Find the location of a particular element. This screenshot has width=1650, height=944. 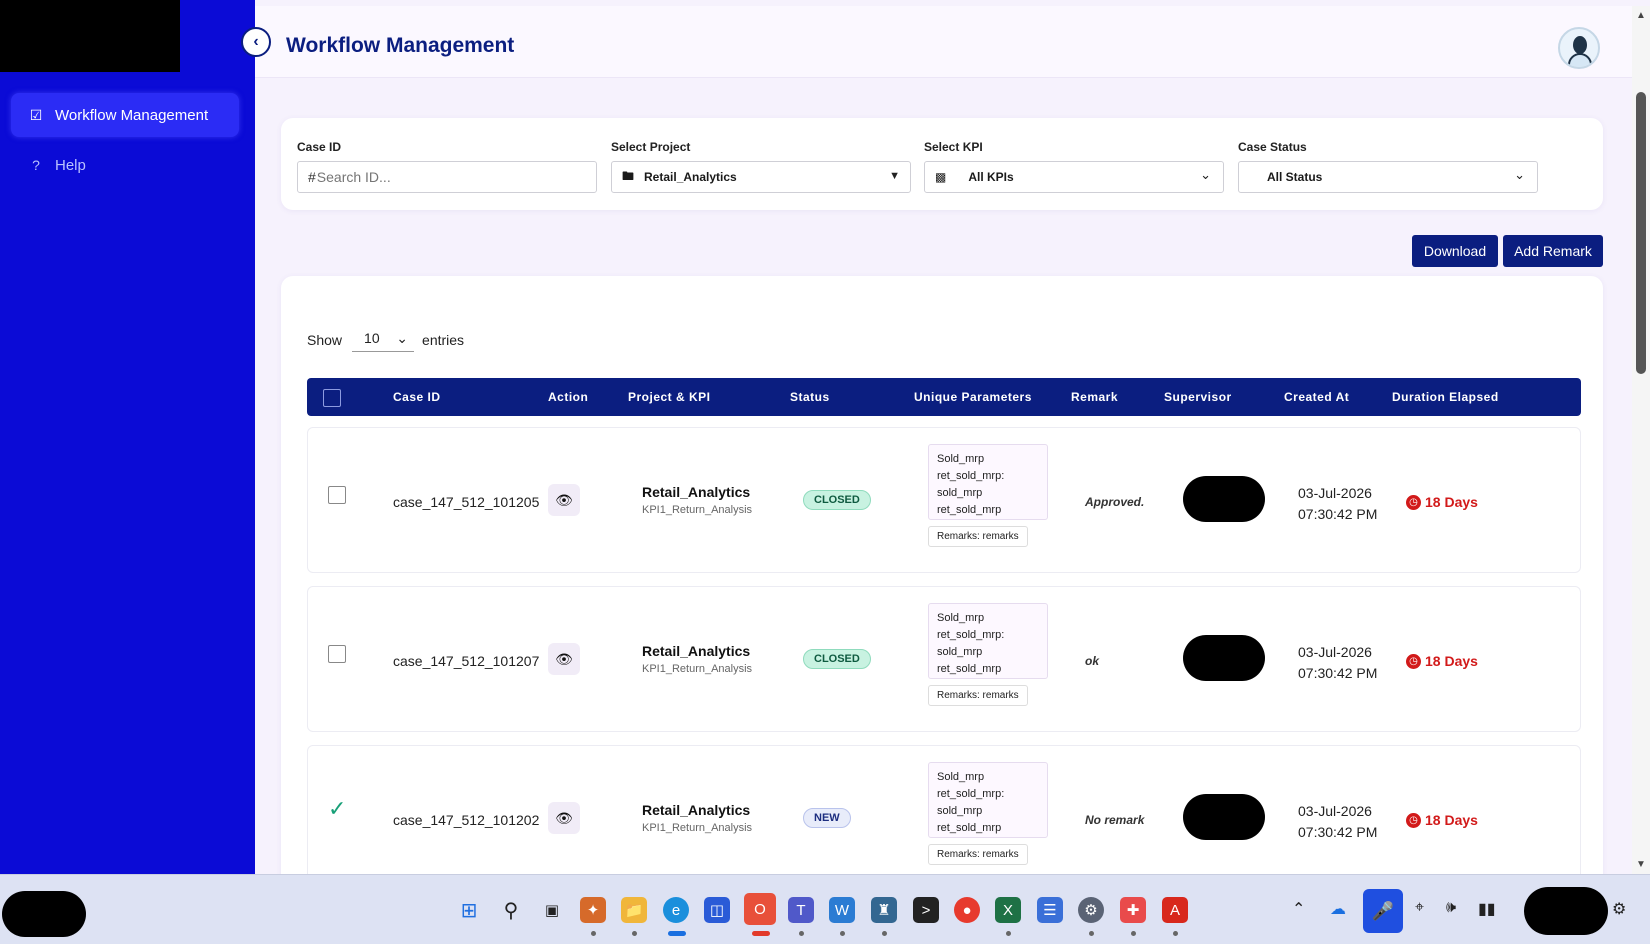

microphone-icon: 🎤 is located at coordinates (1383, 911).